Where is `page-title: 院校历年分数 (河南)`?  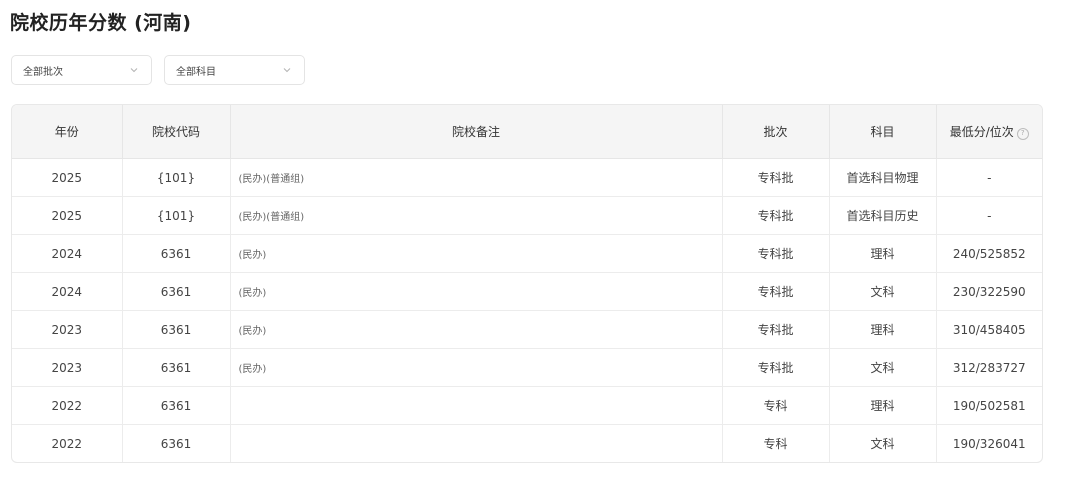
page-title: 院校历年分数 (河南) is located at coordinates (101, 23).